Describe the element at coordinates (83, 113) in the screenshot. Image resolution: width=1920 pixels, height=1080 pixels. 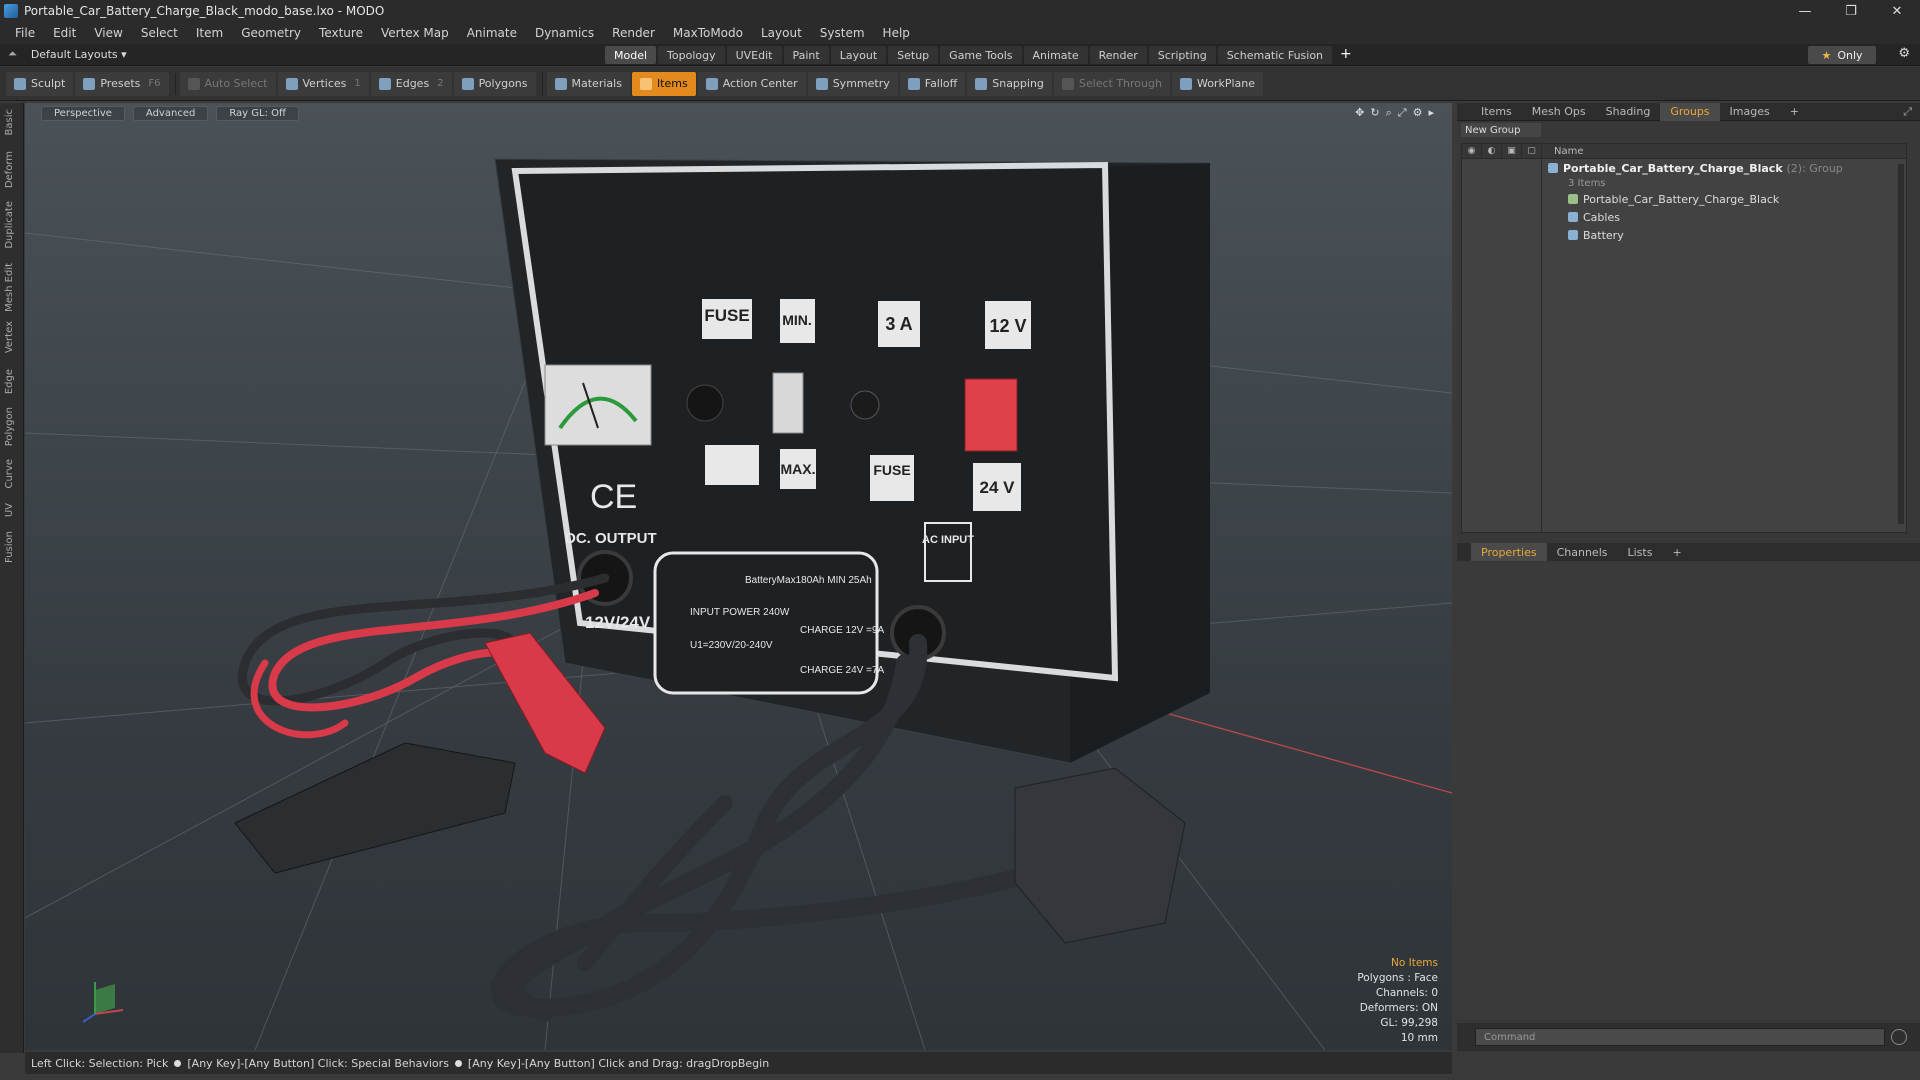
I see `perspective-button: Perspective` at that location.